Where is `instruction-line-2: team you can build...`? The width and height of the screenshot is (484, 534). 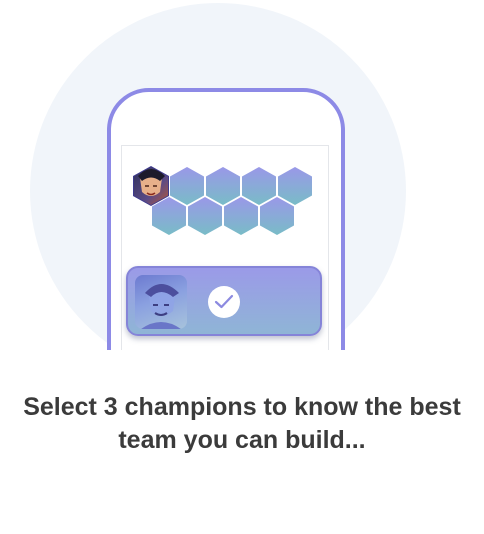 instruction-line-2: team you can build... is located at coordinates (242, 440).